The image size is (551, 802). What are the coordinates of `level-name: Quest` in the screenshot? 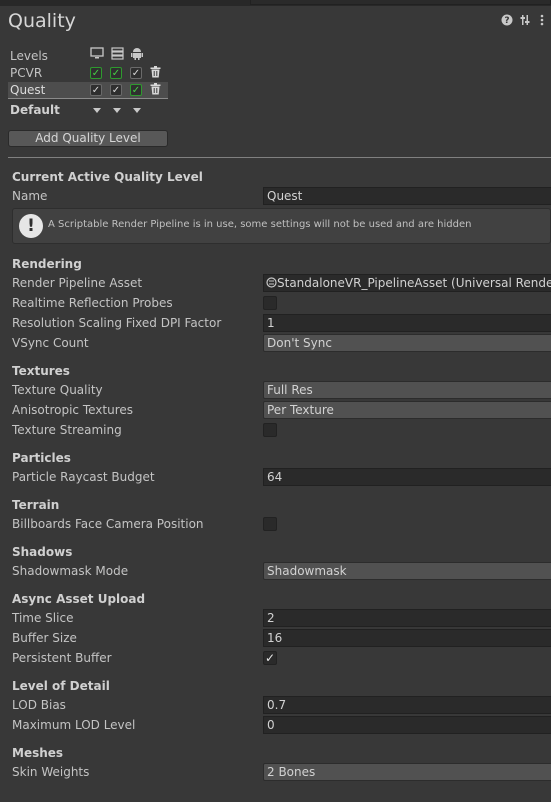 It's located at (28, 90).